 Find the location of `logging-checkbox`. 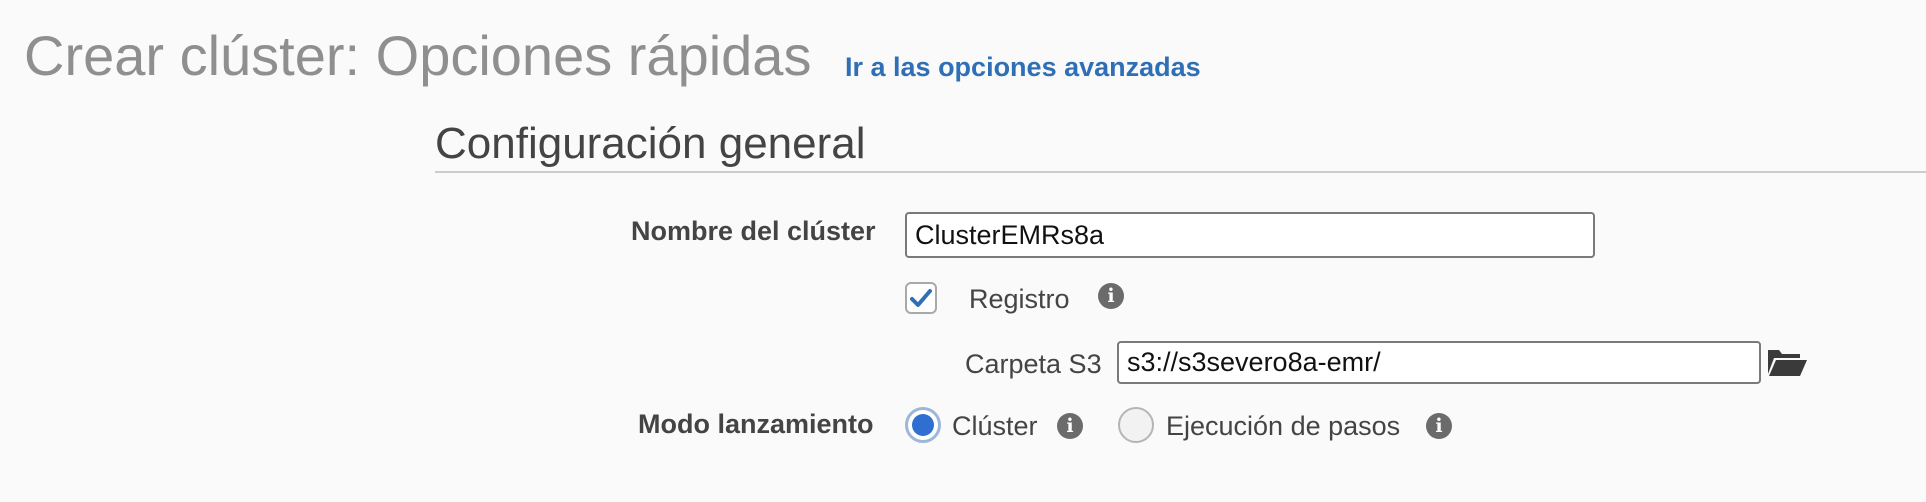

logging-checkbox is located at coordinates (921, 298).